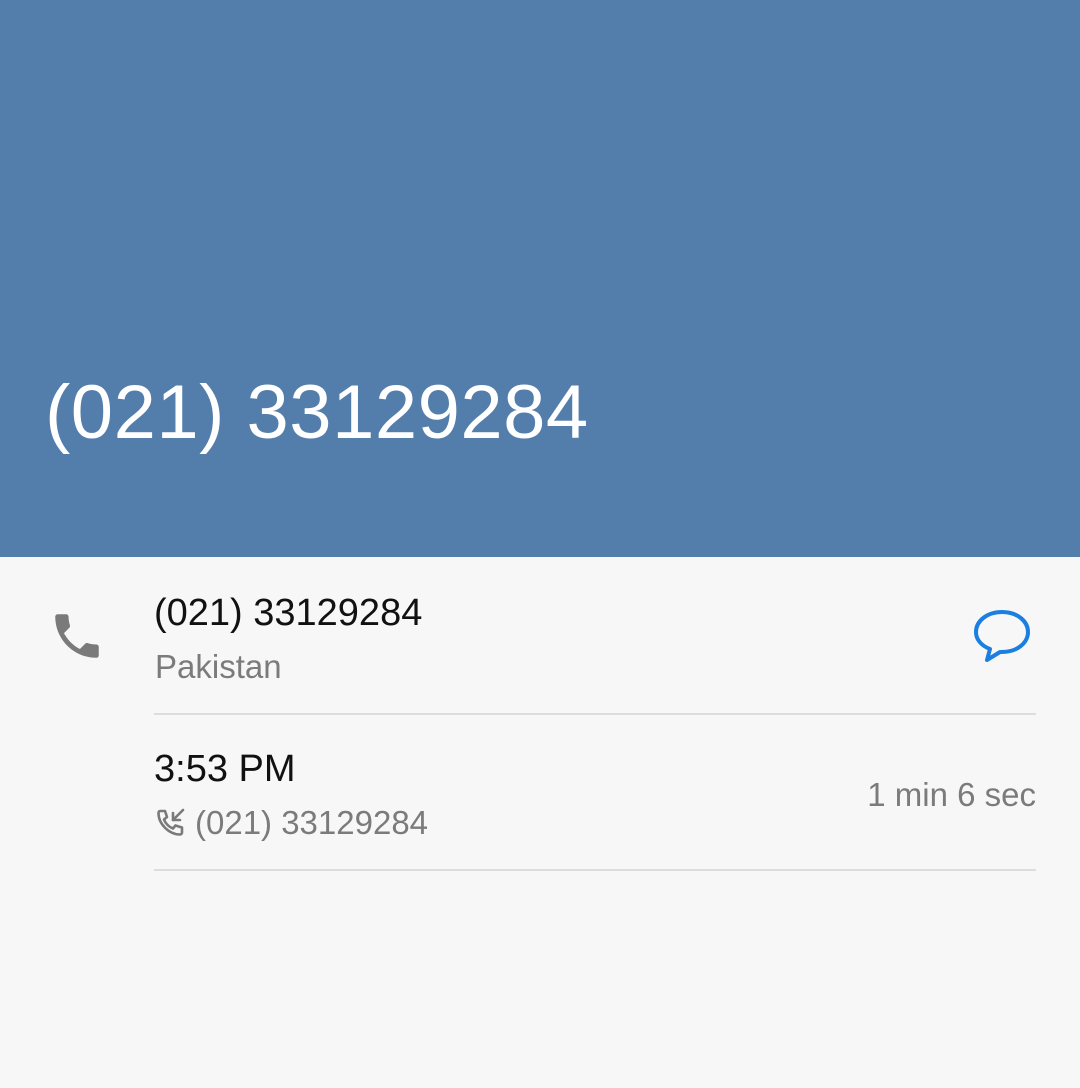  What do you see at coordinates (951, 794) in the screenshot?
I see `call-duration: 1 min 6 sec` at bounding box center [951, 794].